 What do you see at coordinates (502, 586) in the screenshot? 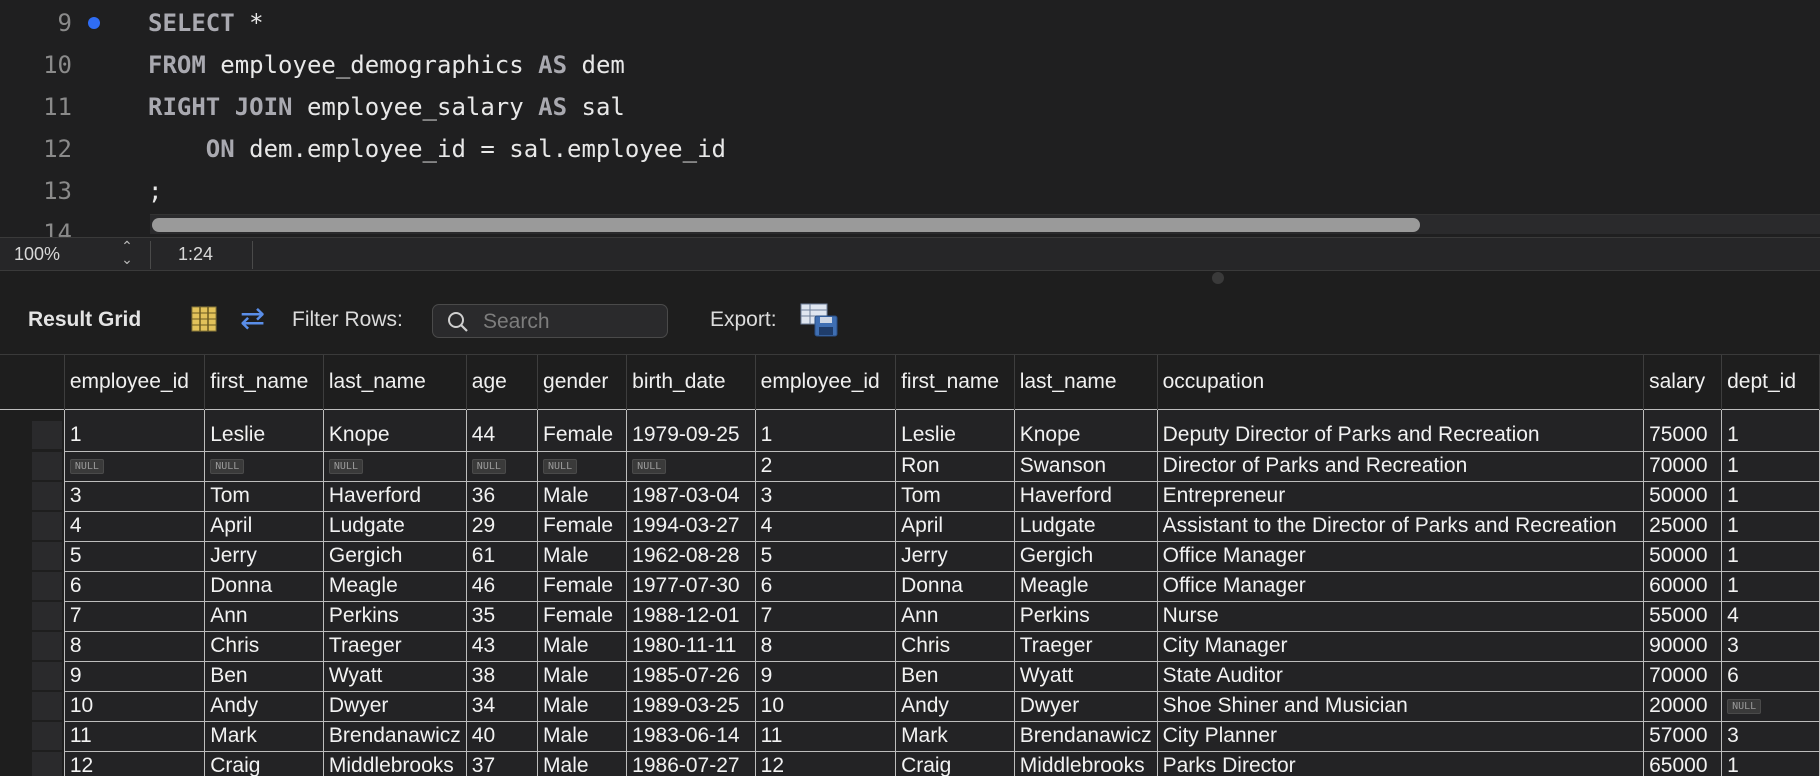
I see `table-cell: 46` at bounding box center [502, 586].